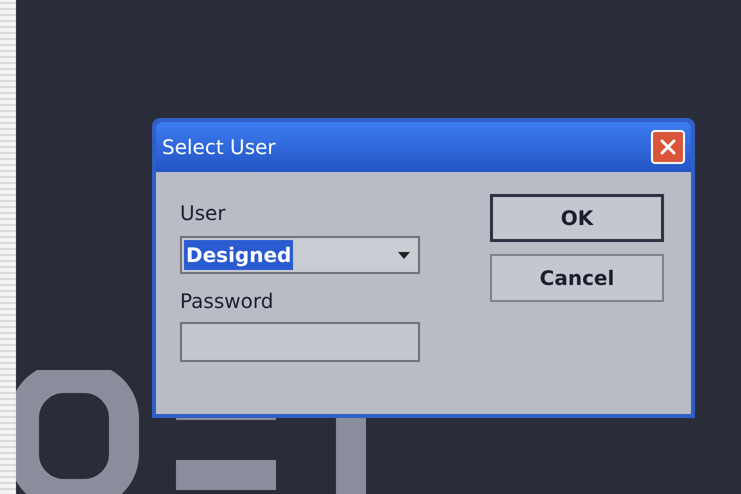 The width and height of the screenshot is (741, 494). Describe the element at coordinates (404, 255) in the screenshot. I see `dropdown-arrow-icon` at that location.